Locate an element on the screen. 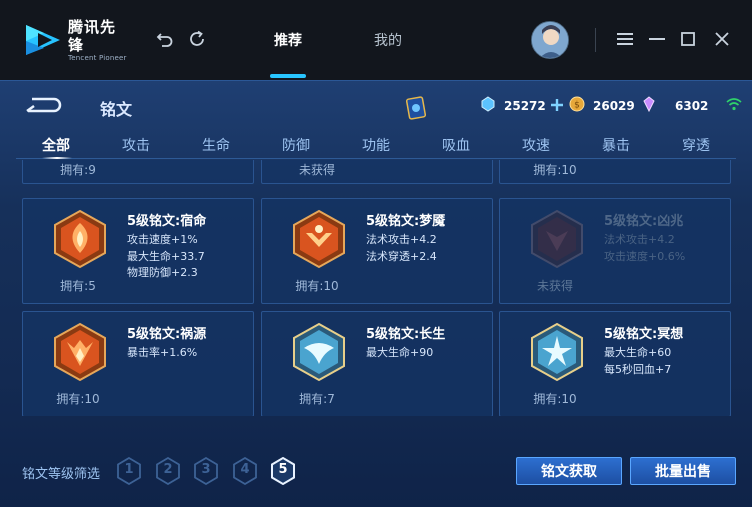 The image size is (752, 507). wifi-icon is located at coordinates (734, 104).